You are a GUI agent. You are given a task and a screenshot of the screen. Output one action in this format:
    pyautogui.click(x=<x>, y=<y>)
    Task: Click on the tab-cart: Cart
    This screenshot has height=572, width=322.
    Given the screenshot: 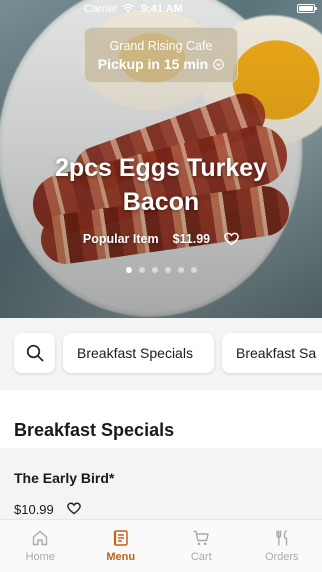 What is the action you would take?
    pyautogui.click(x=201, y=546)
    